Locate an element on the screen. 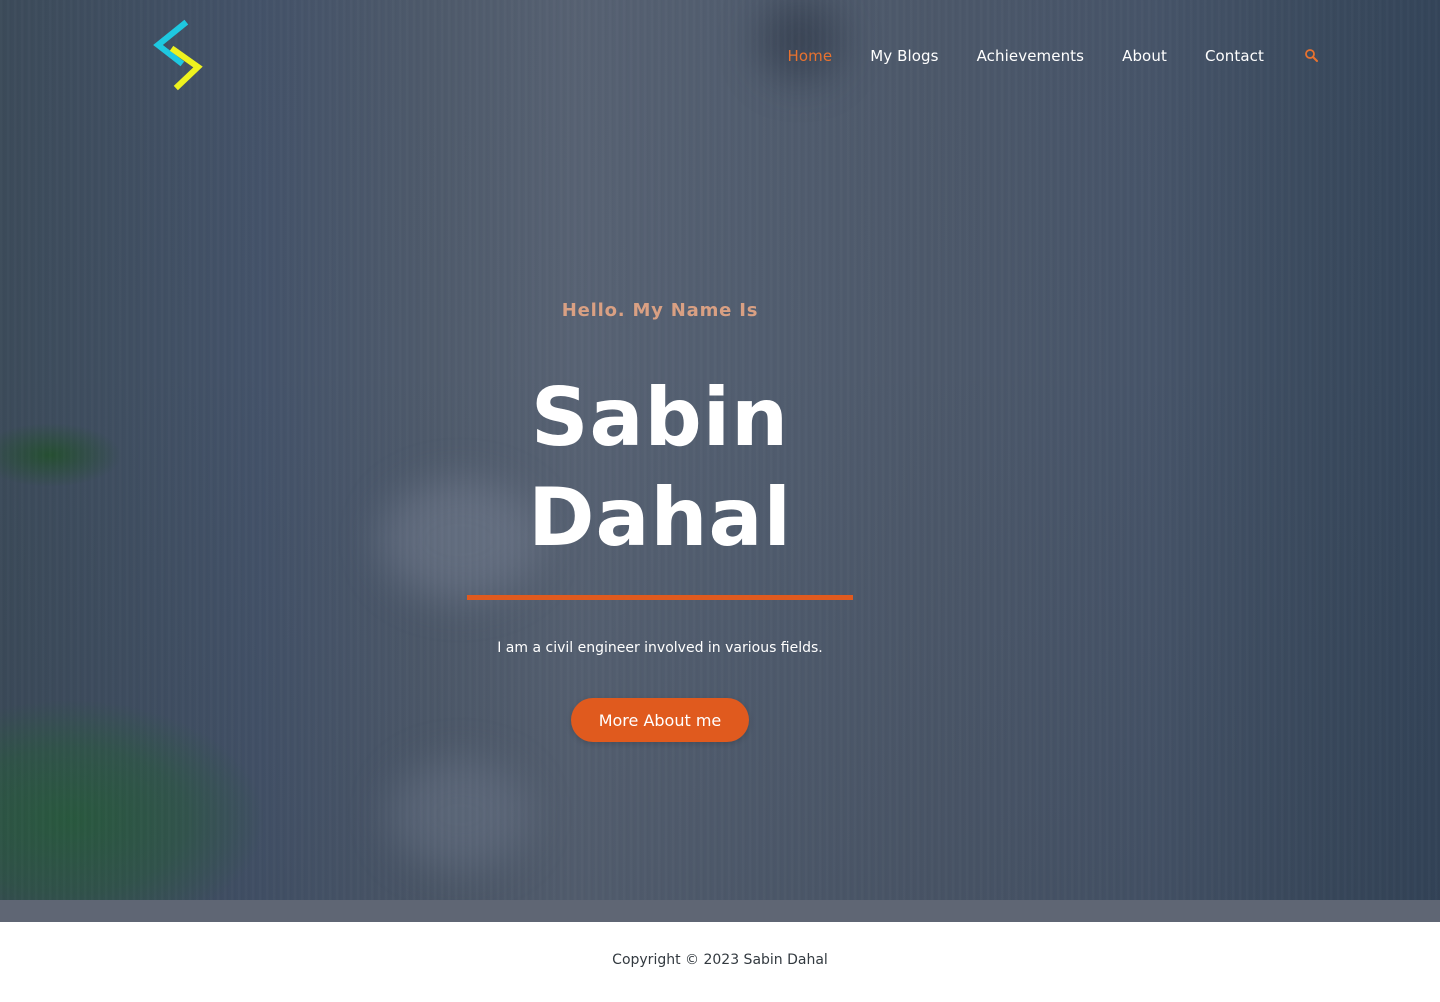 The height and width of the screenshot is (1002, 1440). nav-item-my-blogs: My Blogs is located at coordinates (904, 56).